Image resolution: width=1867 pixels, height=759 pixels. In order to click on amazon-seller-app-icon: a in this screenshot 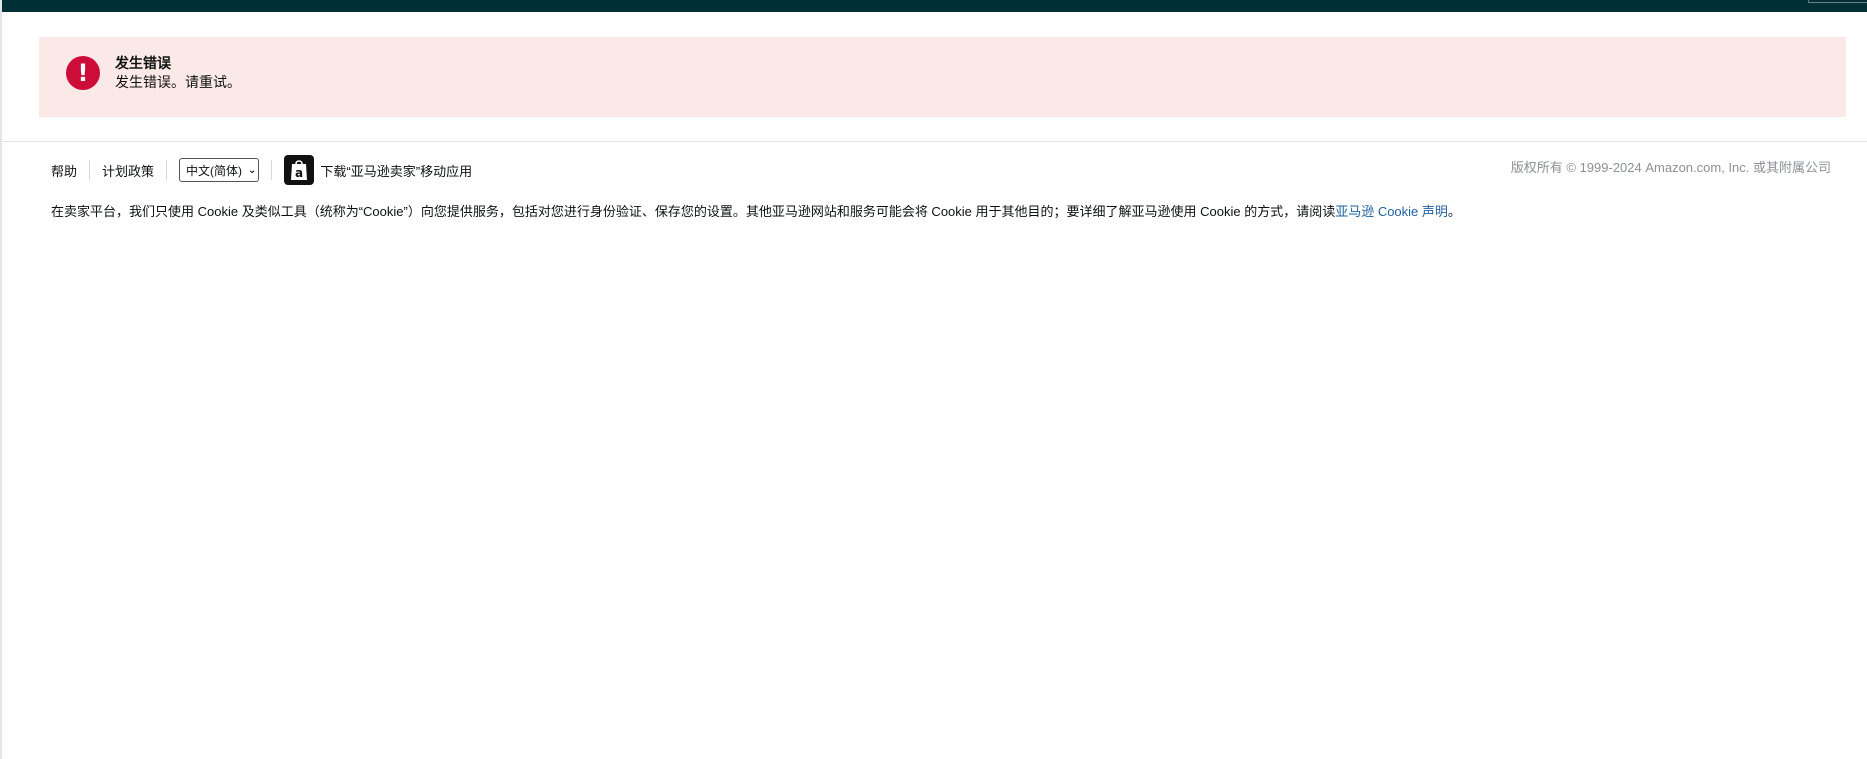, I will do `click(299, 170)`.